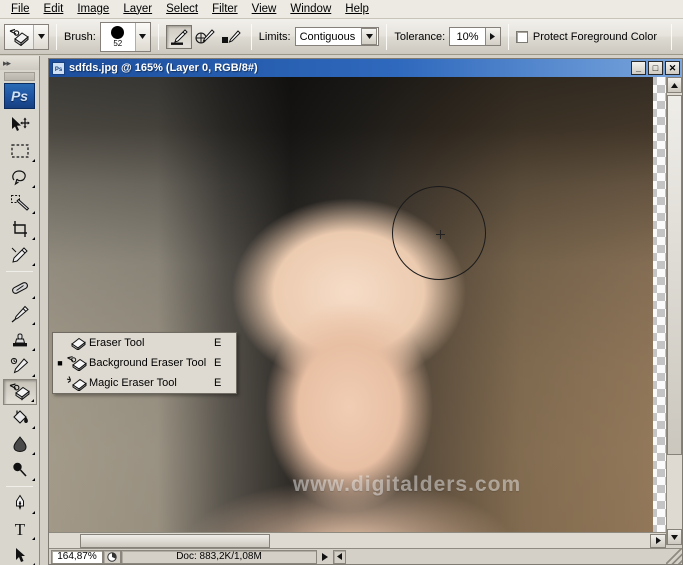 This screenshot has width=683, height=565. I want to click on photoshop-logo-label: Ps, so click(19, 96).